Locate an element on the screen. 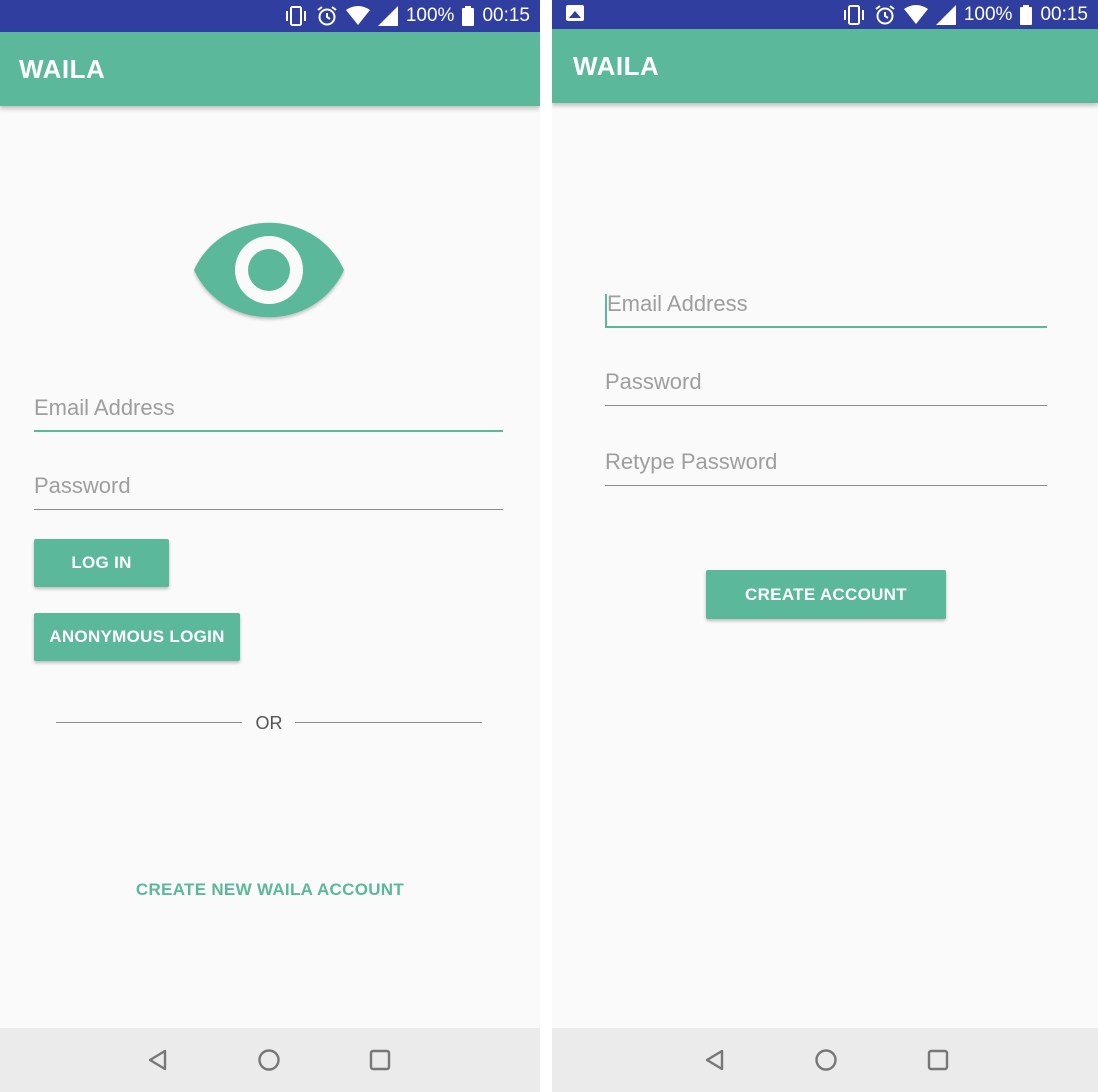 The width and height of the screenshot is (1098, 1092). anonymous-login-button: ANONYMOUS LOGIN is located at coordinates (137, 637).